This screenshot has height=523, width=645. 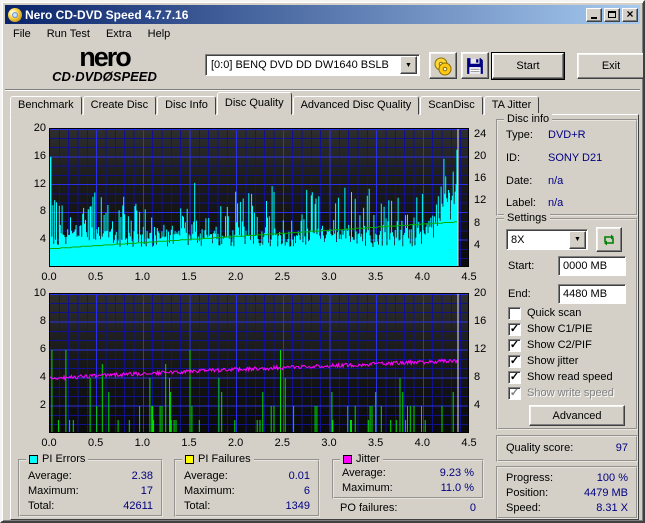 I want to click on tab-disc-quality: Disc Quality, so click(x=254, y=103).